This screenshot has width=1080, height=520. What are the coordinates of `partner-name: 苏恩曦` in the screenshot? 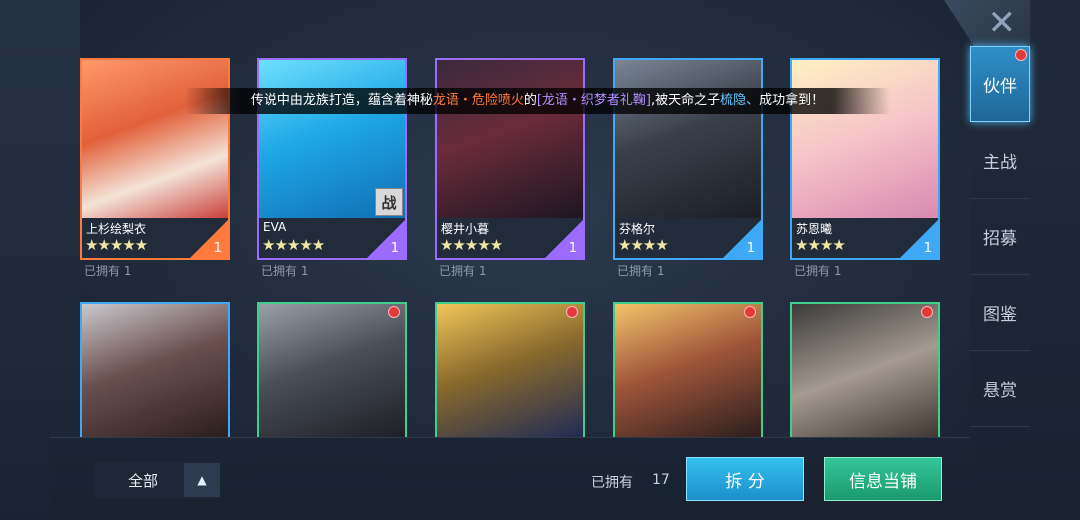 It's located at (814, 229).